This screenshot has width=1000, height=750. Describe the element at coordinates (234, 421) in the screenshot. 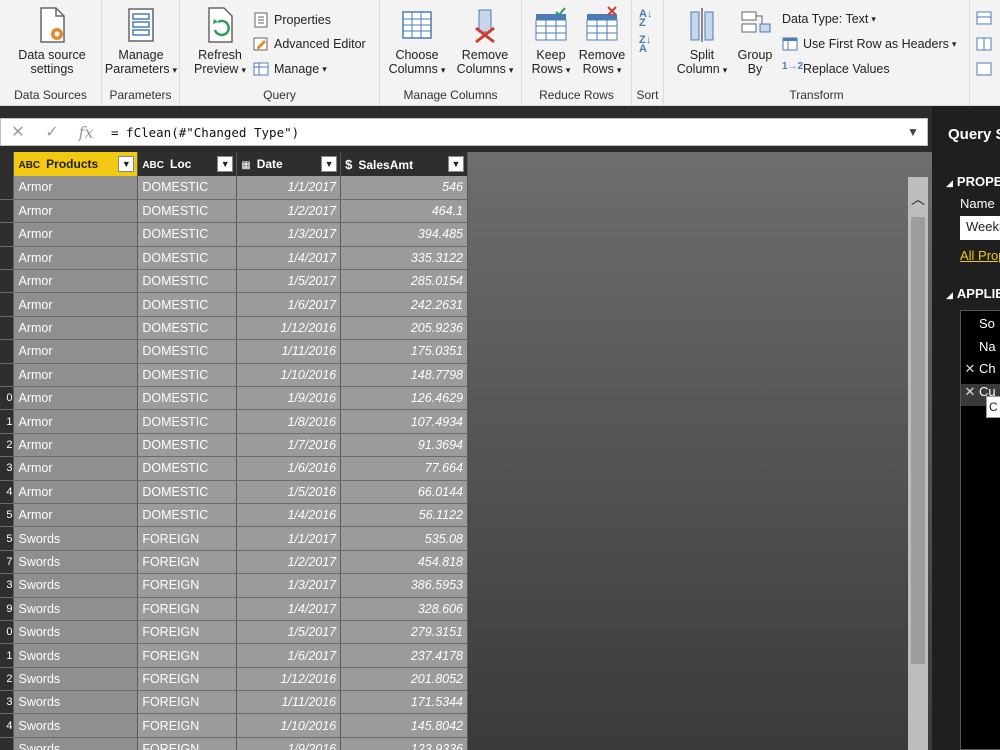

I see `table-row: 1 Armor DOMESTIC 1/8/2016 107.4934` at that location.